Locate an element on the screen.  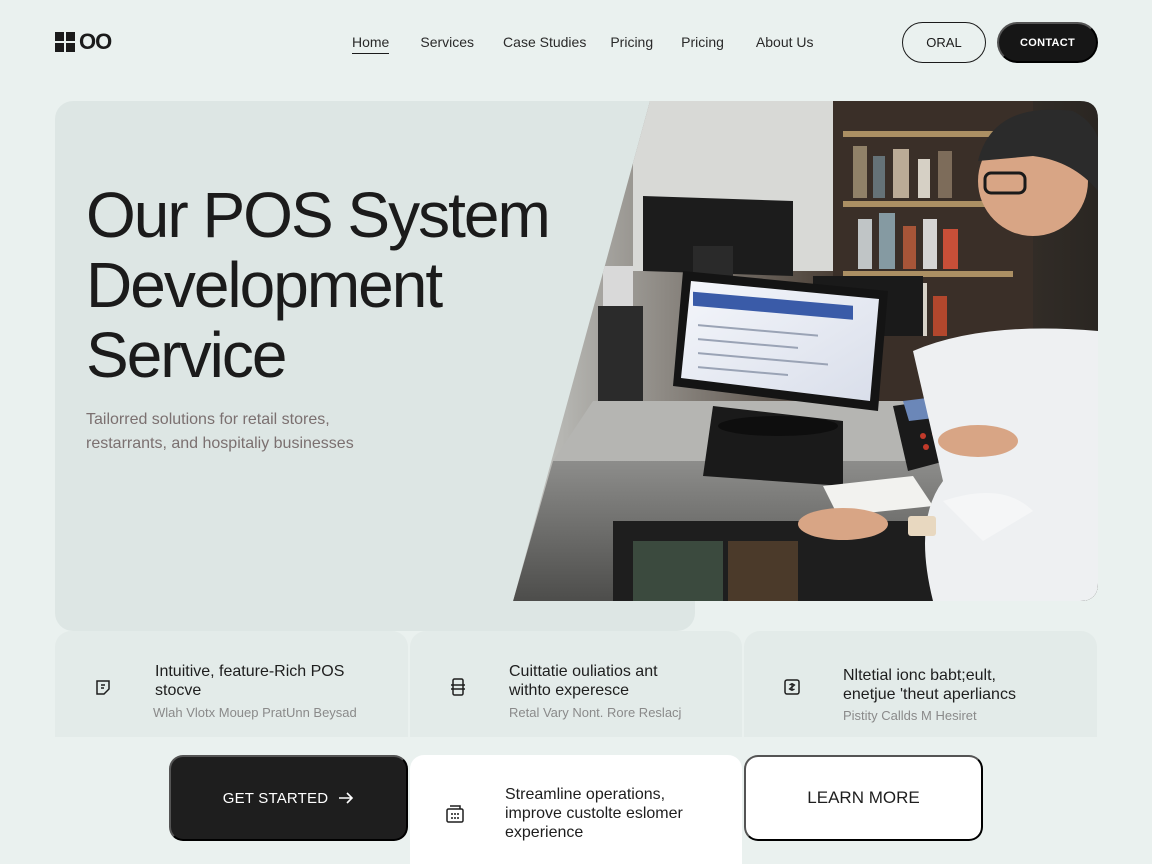
nav-item-home: Home is located at coordinates (371, 44).